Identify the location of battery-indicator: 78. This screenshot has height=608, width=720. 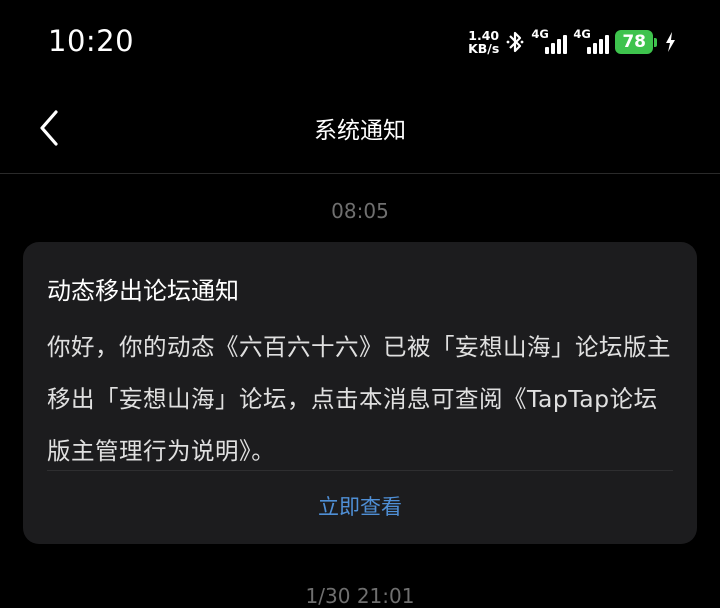
(636, 42).